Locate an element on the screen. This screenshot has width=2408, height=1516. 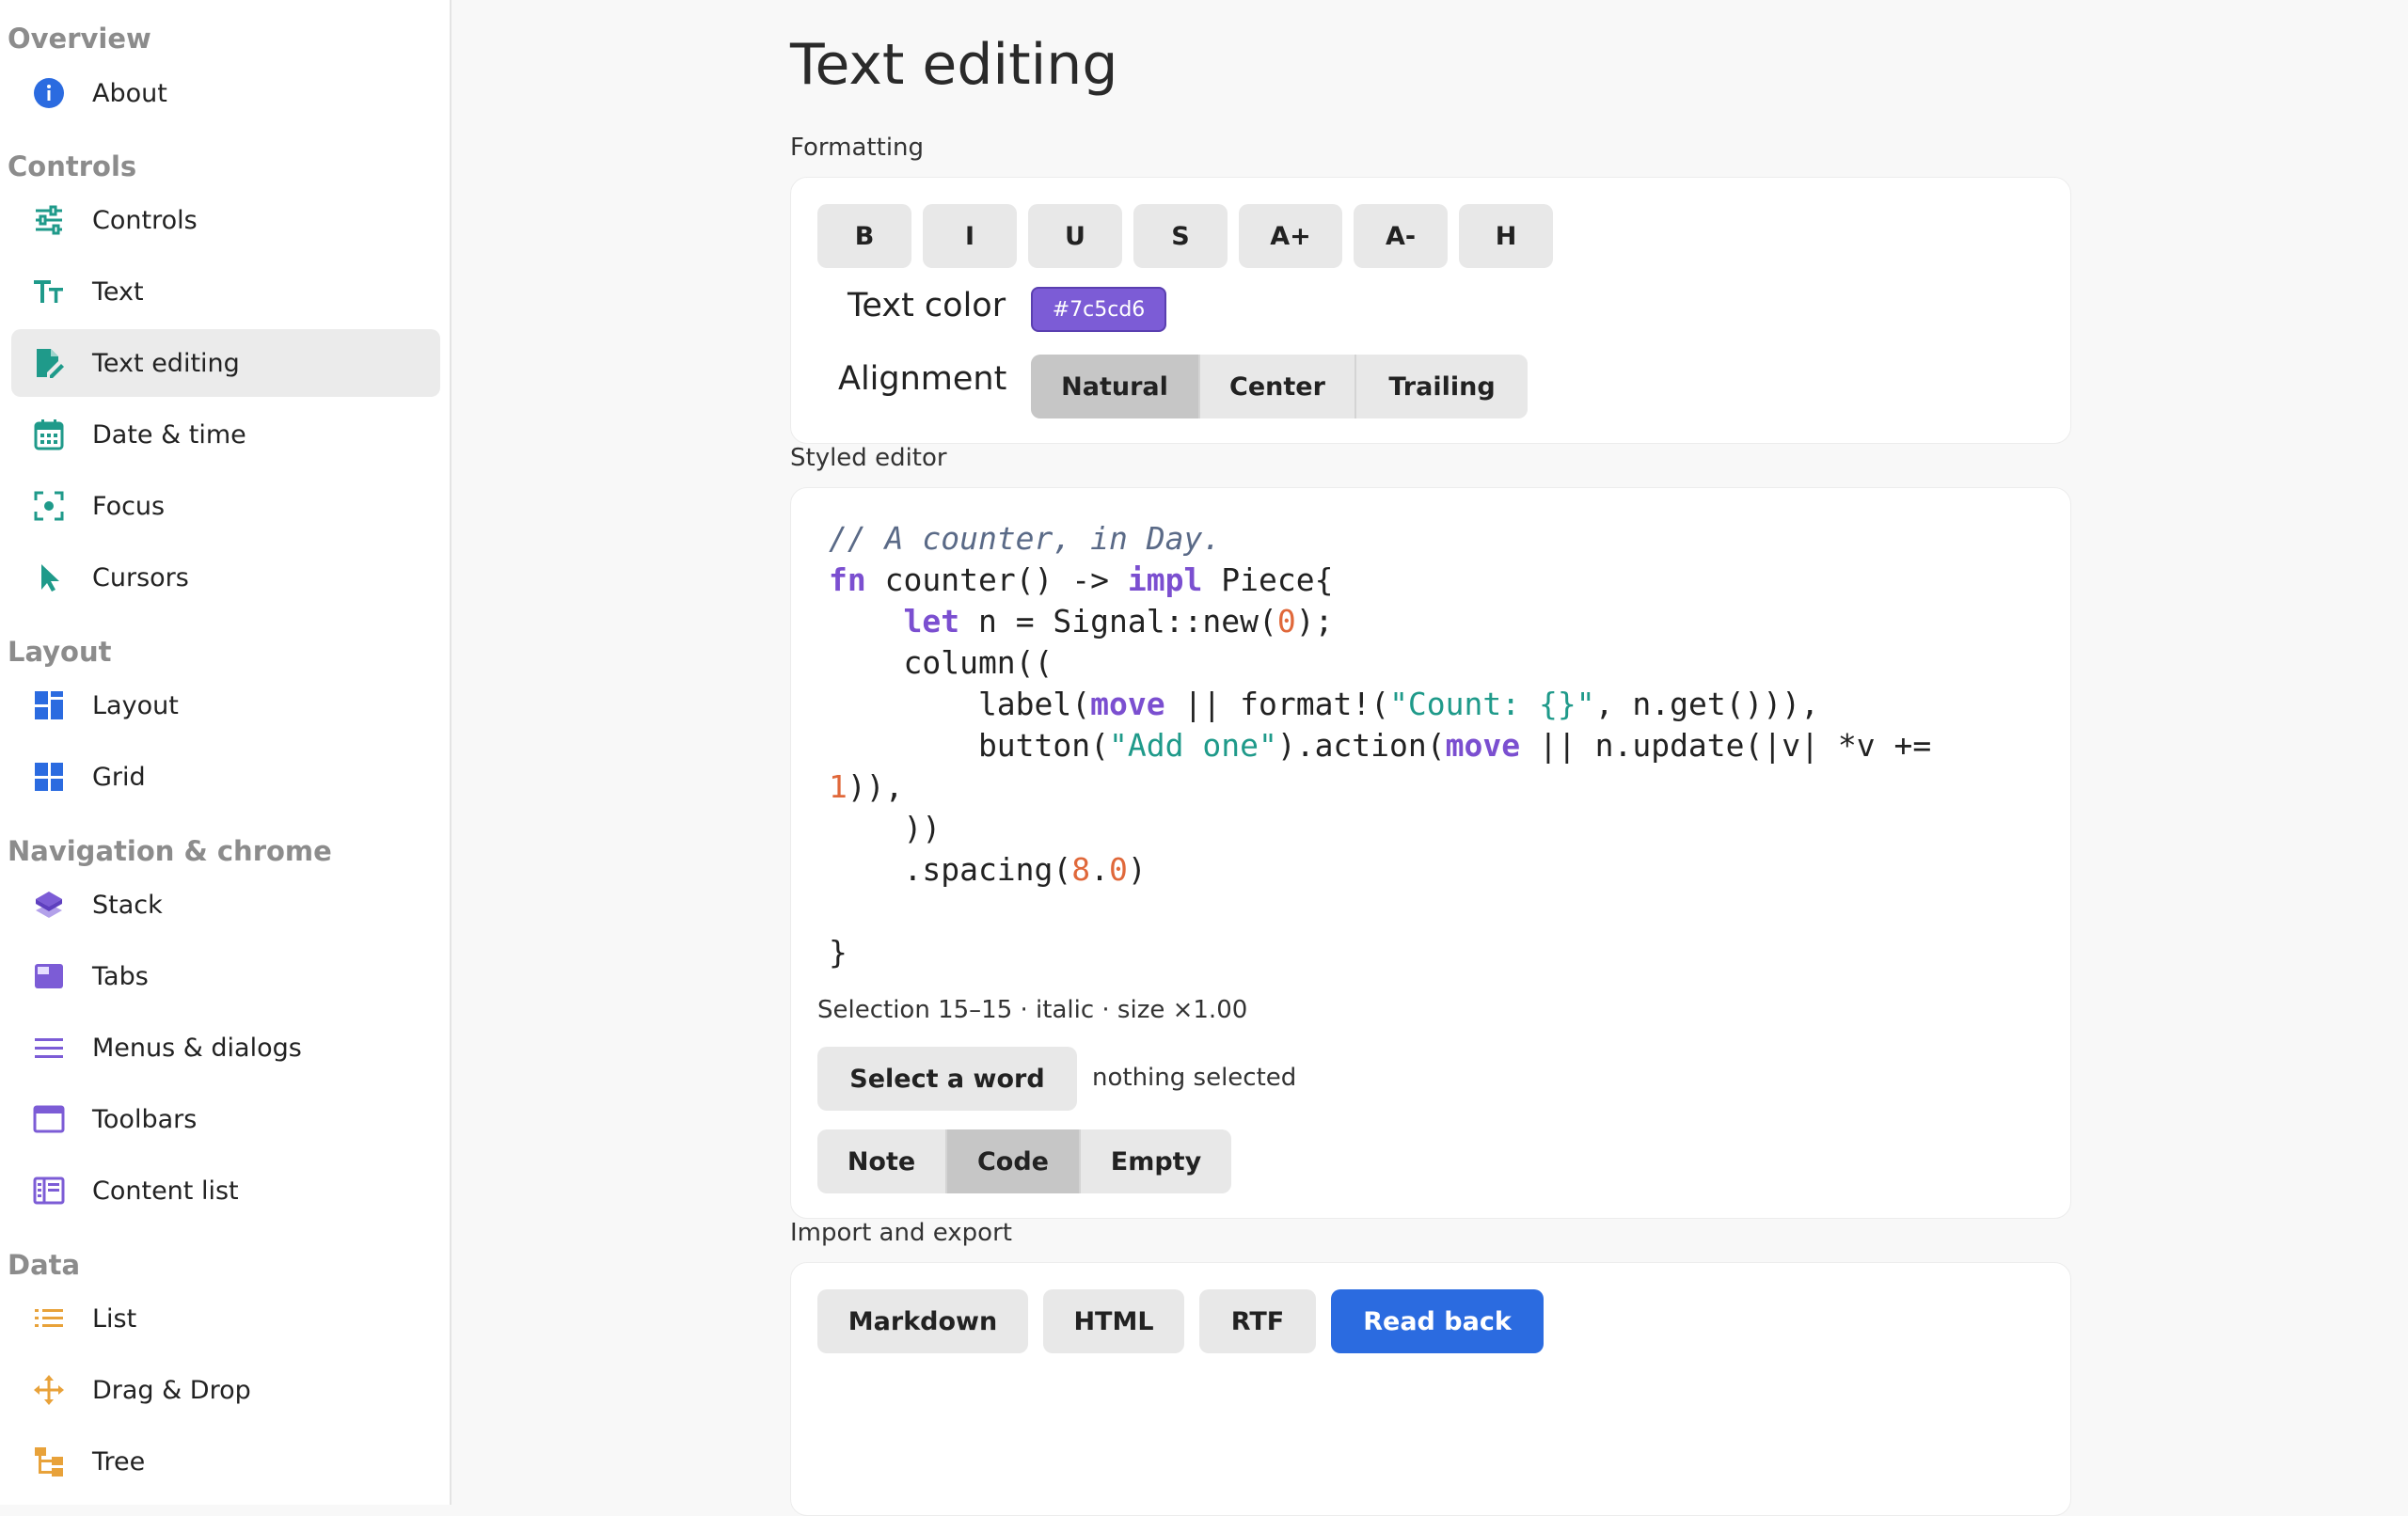
sidebar-item-tree: Tree is located at coordinates (226, 1461).